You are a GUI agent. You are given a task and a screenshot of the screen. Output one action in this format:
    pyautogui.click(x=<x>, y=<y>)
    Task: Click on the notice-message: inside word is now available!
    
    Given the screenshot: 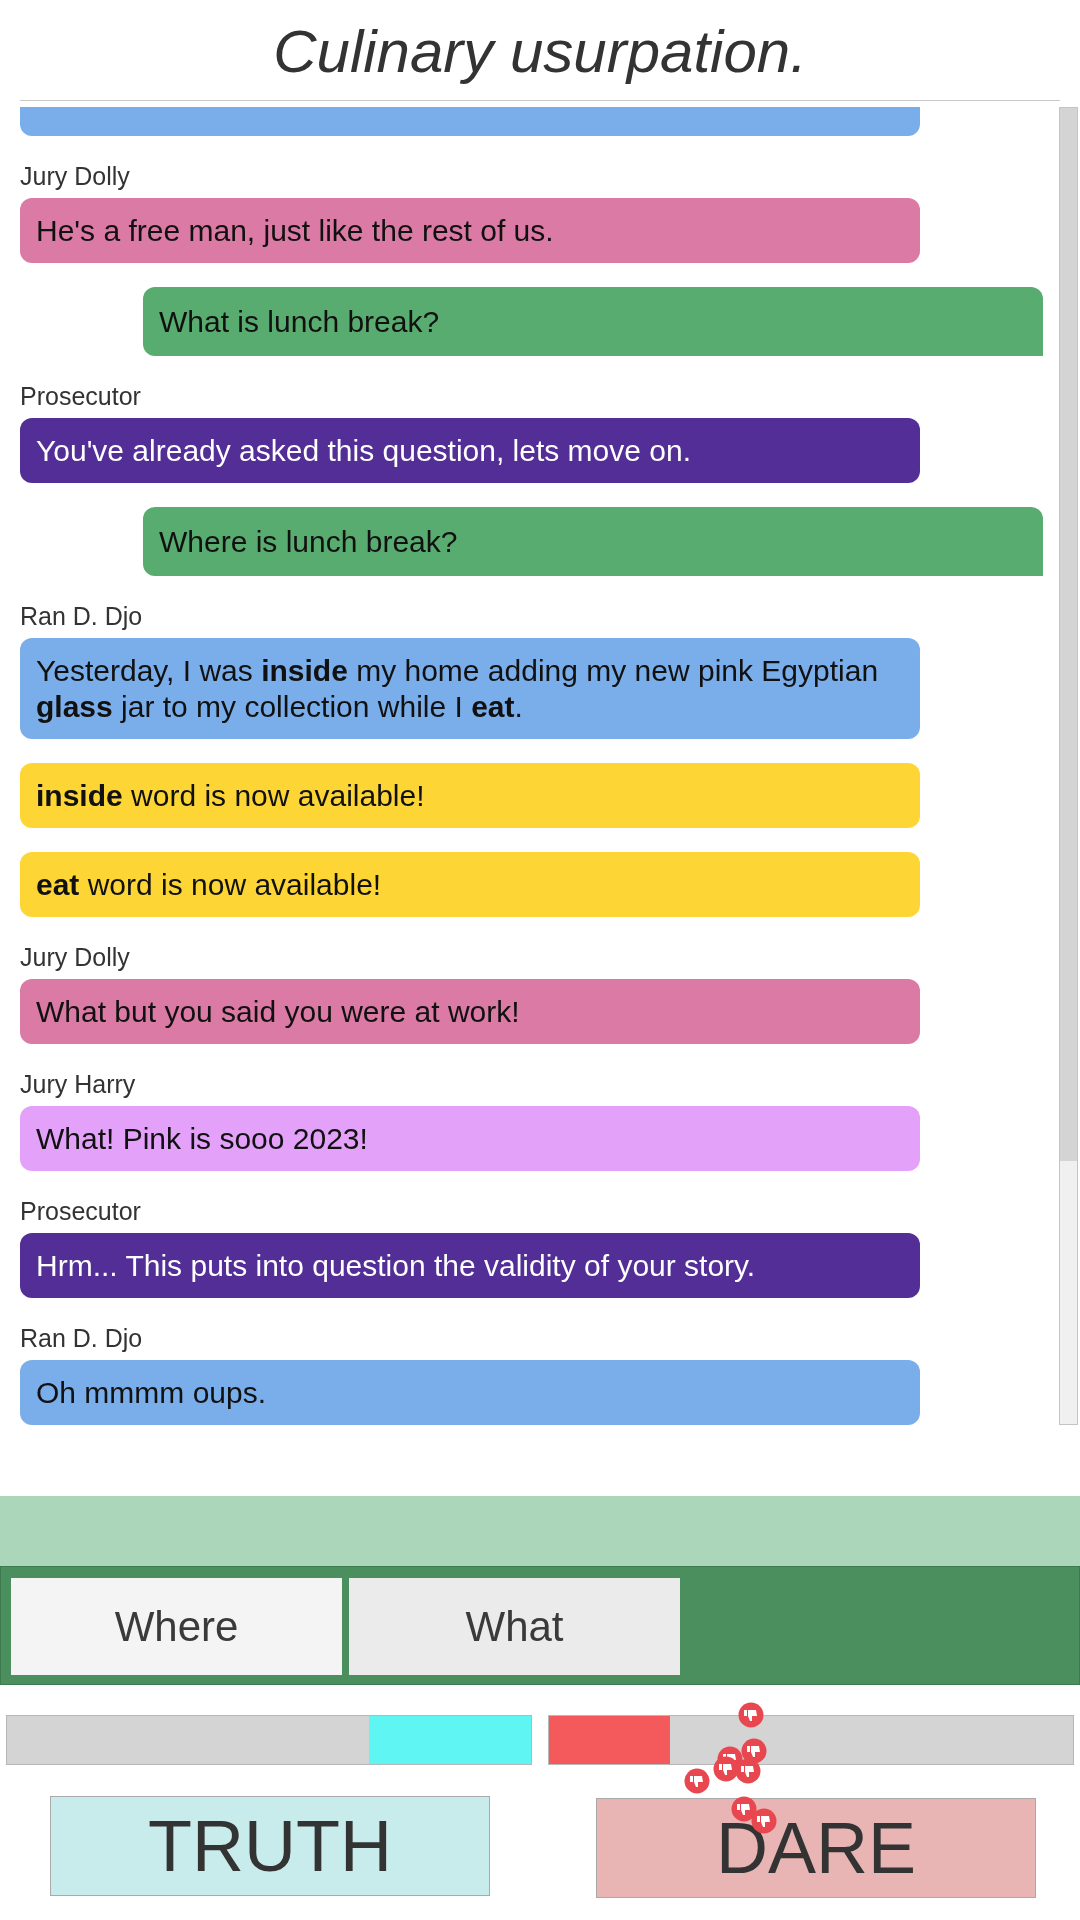 What is the action you would take?
    pyautogui.click(x=470, y=795)
    